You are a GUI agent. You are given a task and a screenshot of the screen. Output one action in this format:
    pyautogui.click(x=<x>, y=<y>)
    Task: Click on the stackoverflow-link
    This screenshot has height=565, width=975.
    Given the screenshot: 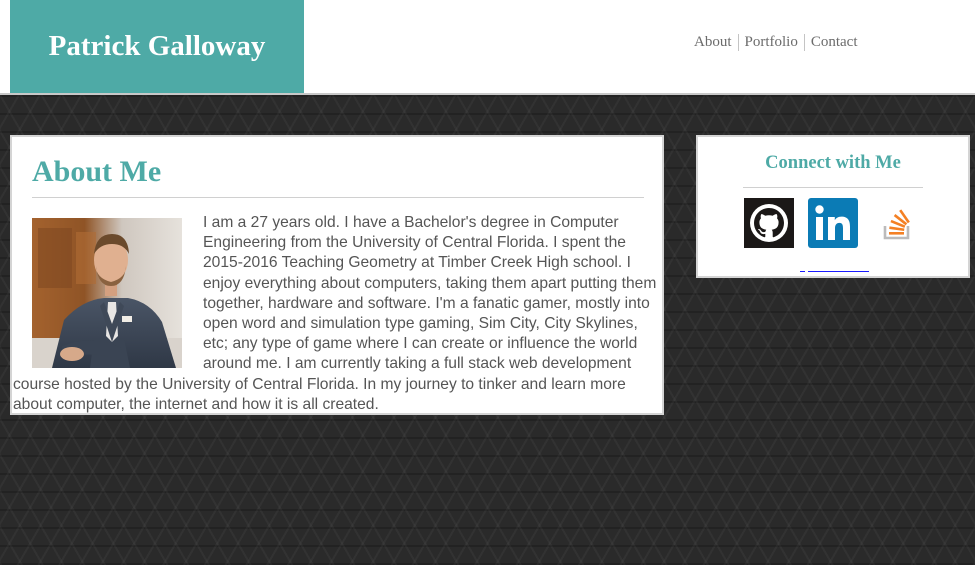 What is the action you would take?
    pyautogui.click(x=897, y=223)
    